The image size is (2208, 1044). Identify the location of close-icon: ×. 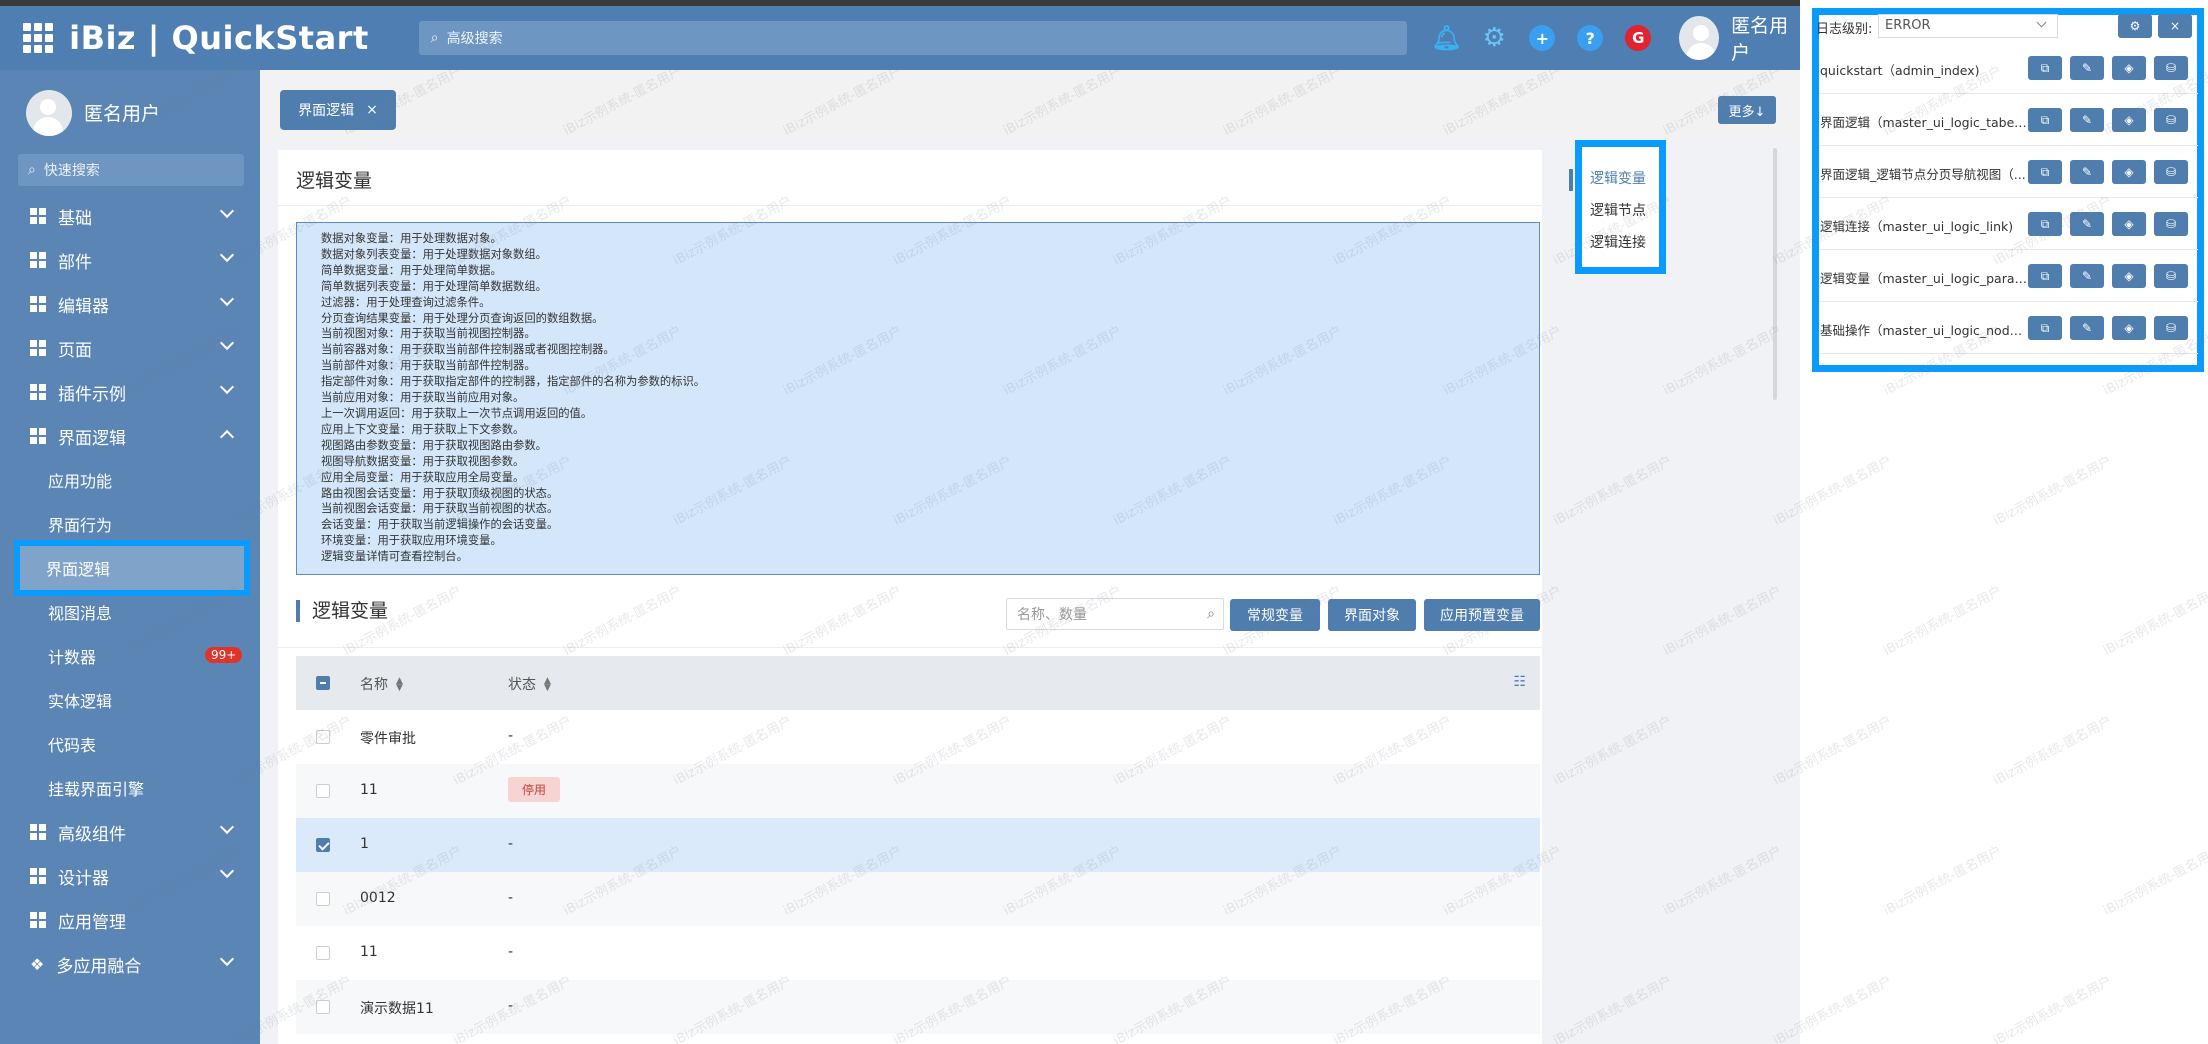
(372, 110).